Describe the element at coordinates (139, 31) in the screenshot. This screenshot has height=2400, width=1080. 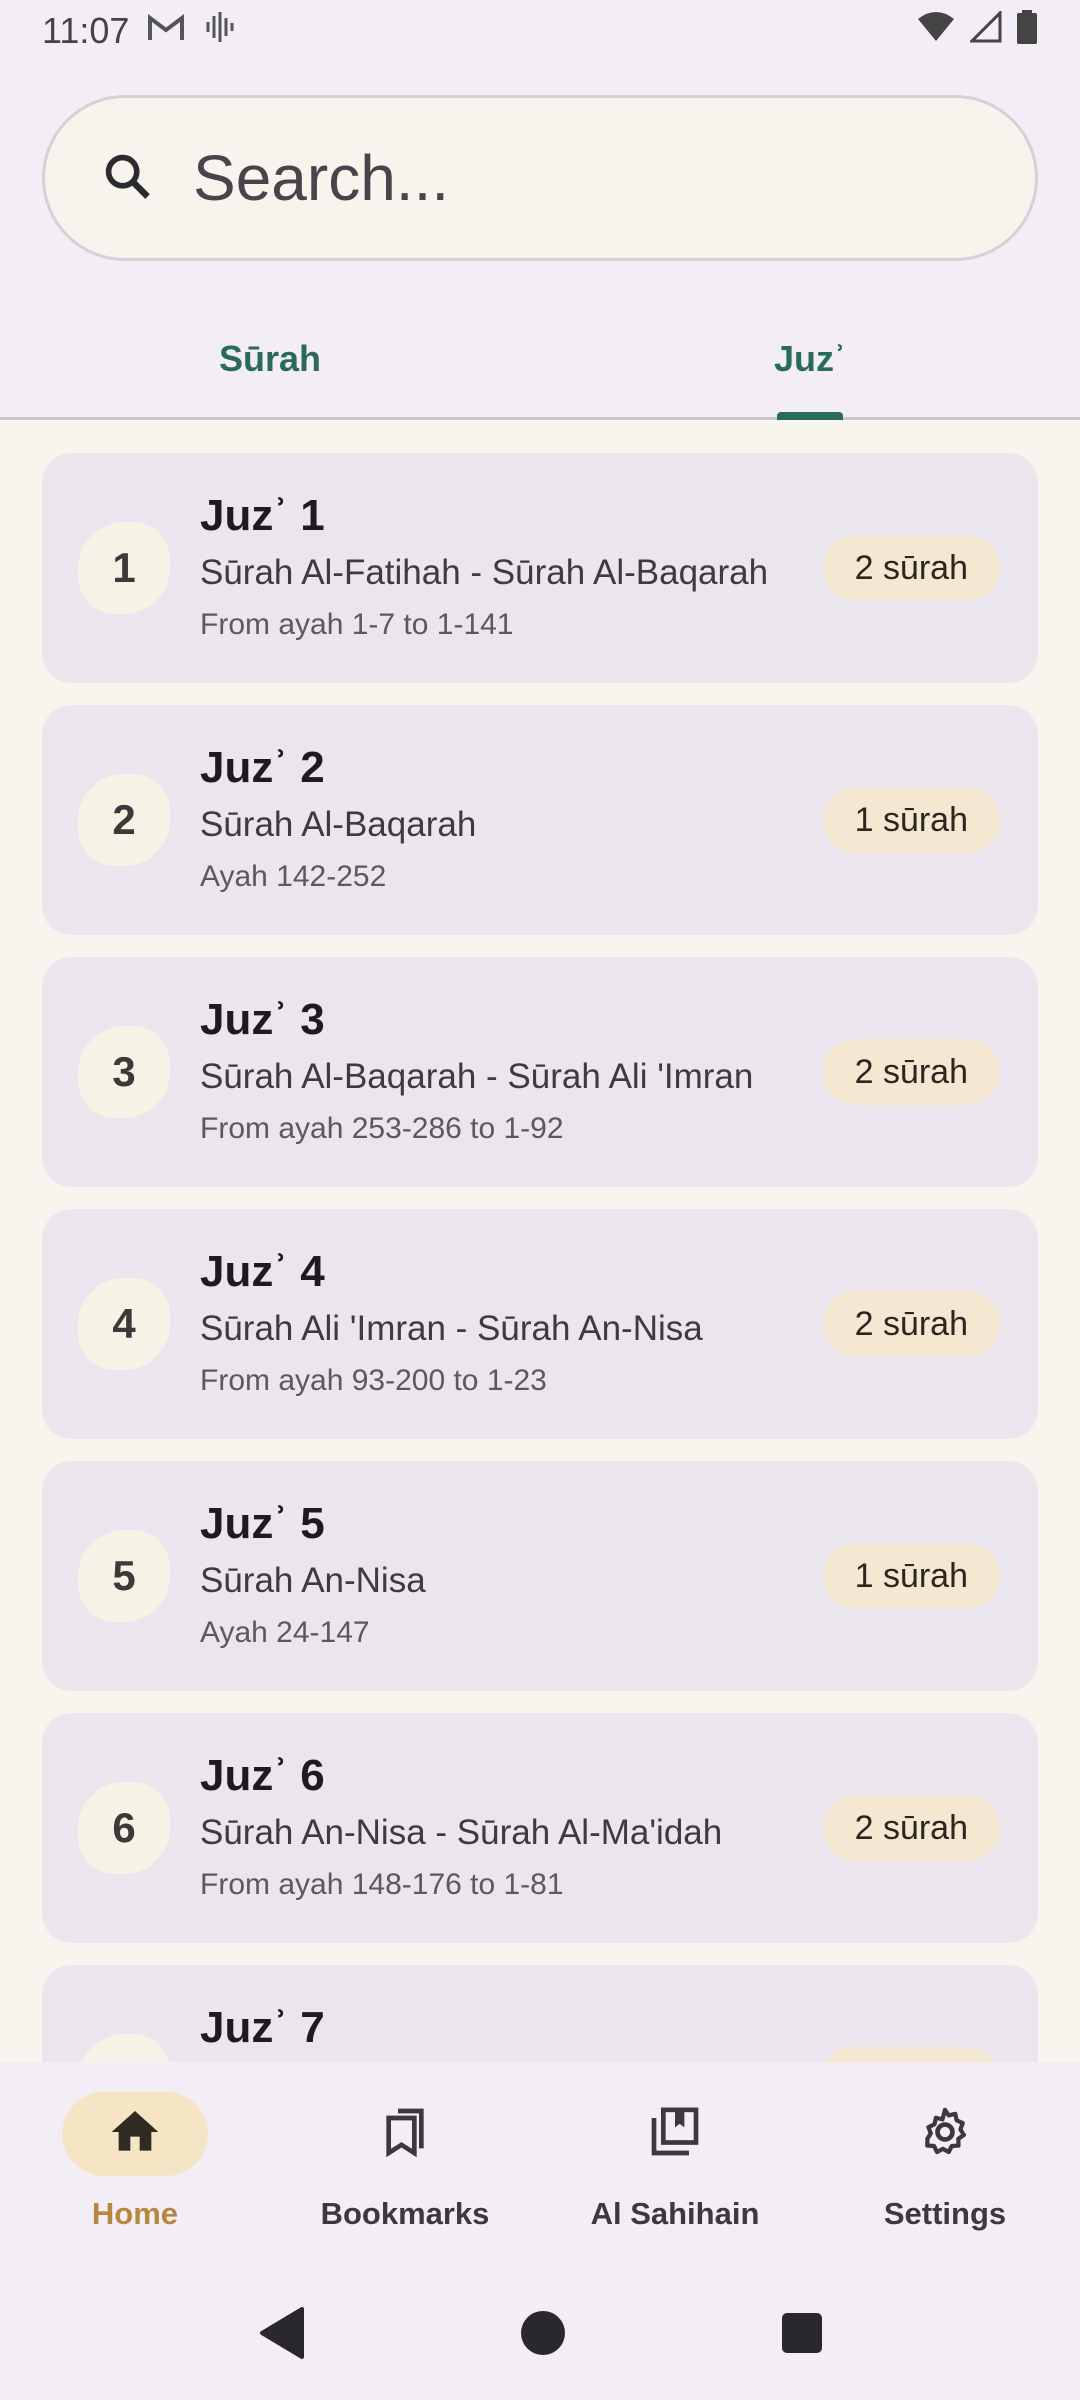
I see `status-left: 11:07` at that location.